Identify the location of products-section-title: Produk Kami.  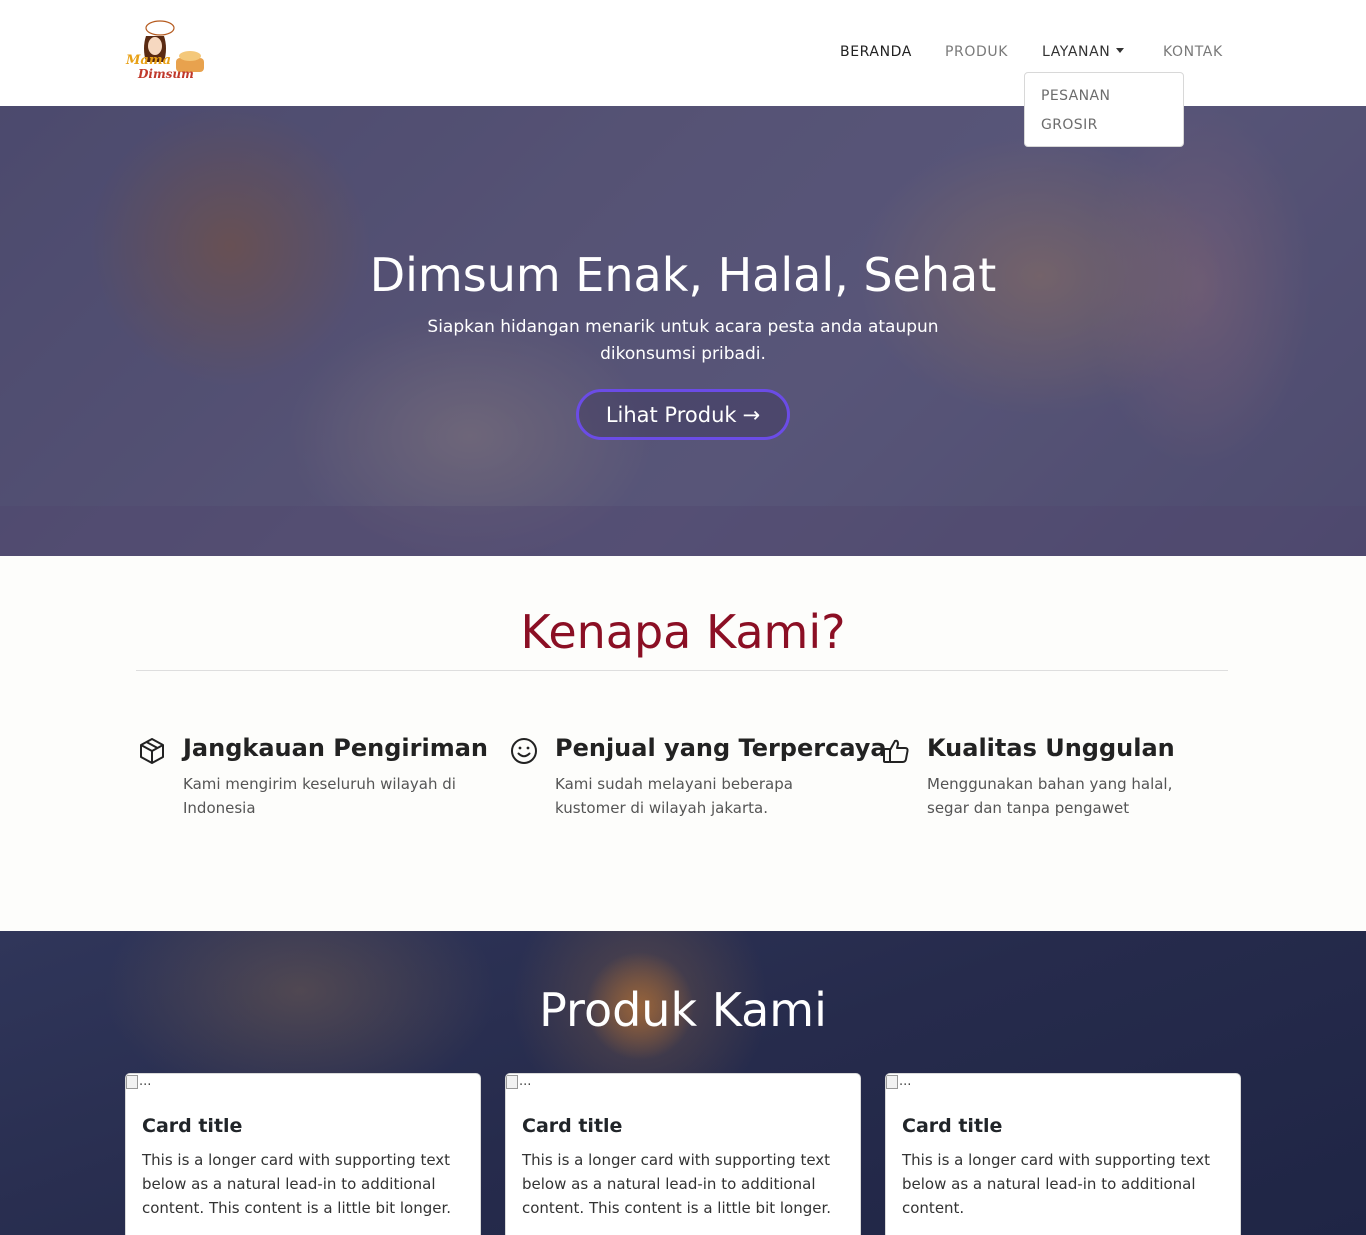
(683, 1010).